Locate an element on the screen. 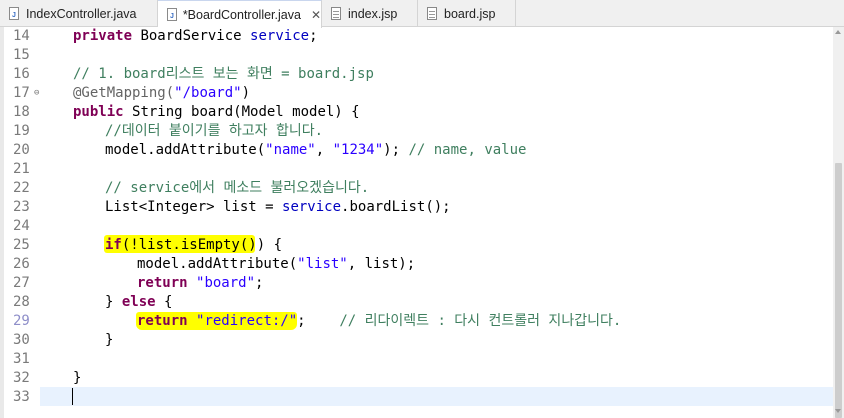 The image size is (844, 418). tab-label: IndexController.java is located at coordinates (81, 13).